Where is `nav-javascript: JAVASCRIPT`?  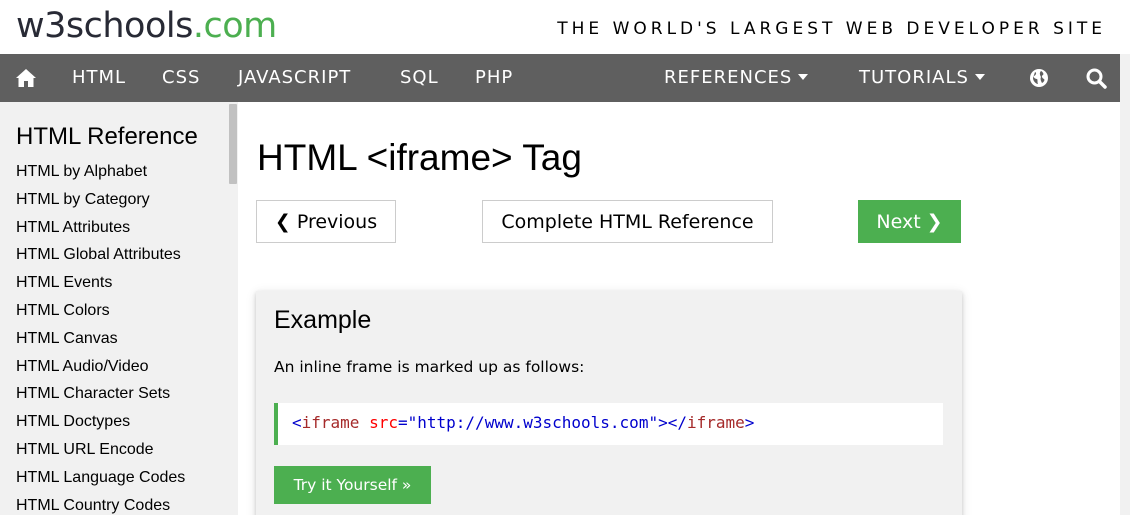
nav-javascript: JAVASCRIPT is located at coordinates (294, 78).